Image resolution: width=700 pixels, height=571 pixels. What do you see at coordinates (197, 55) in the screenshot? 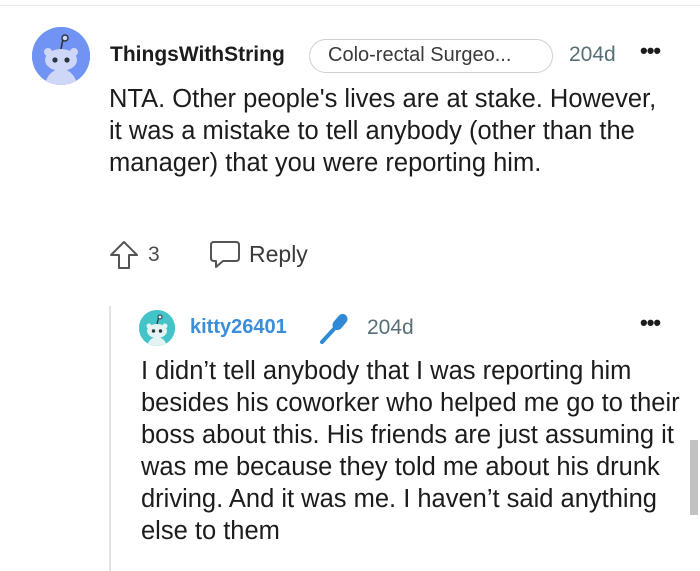
I see `comment-username: ThingsWithString` at bounding box center [197, 55].